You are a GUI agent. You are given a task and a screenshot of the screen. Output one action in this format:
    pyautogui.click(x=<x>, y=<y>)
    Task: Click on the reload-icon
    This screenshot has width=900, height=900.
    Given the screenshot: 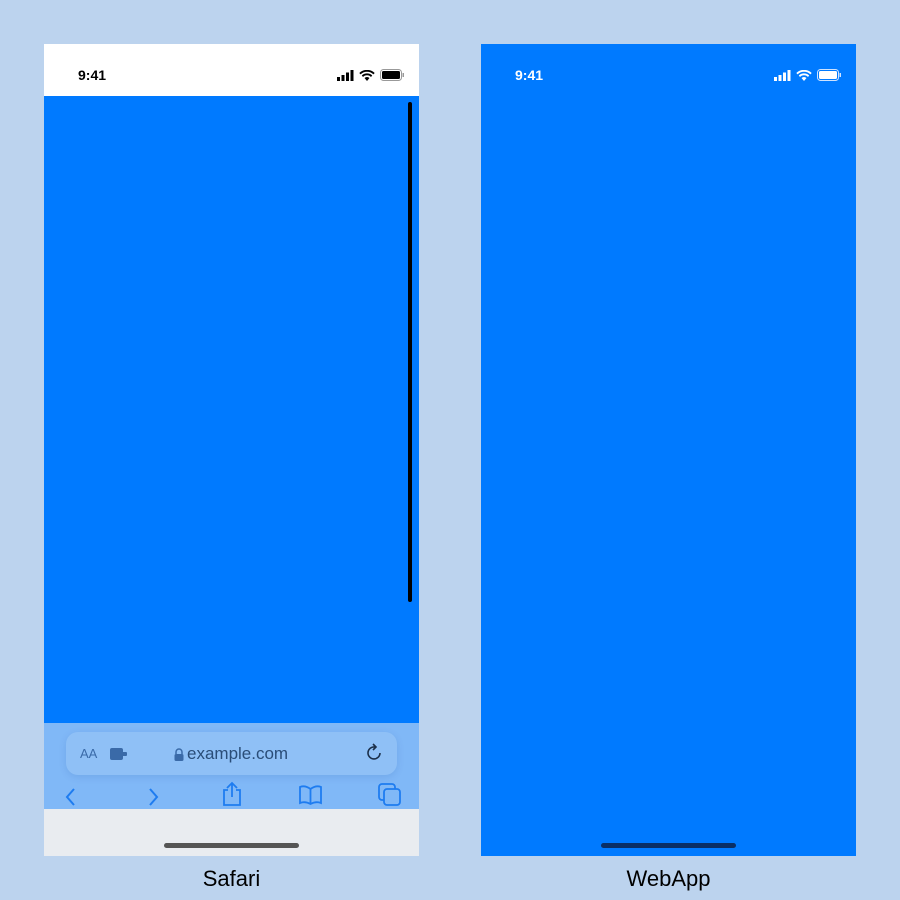 What is the action you would take?
    pyautogui.click(x=375, y=753)
    